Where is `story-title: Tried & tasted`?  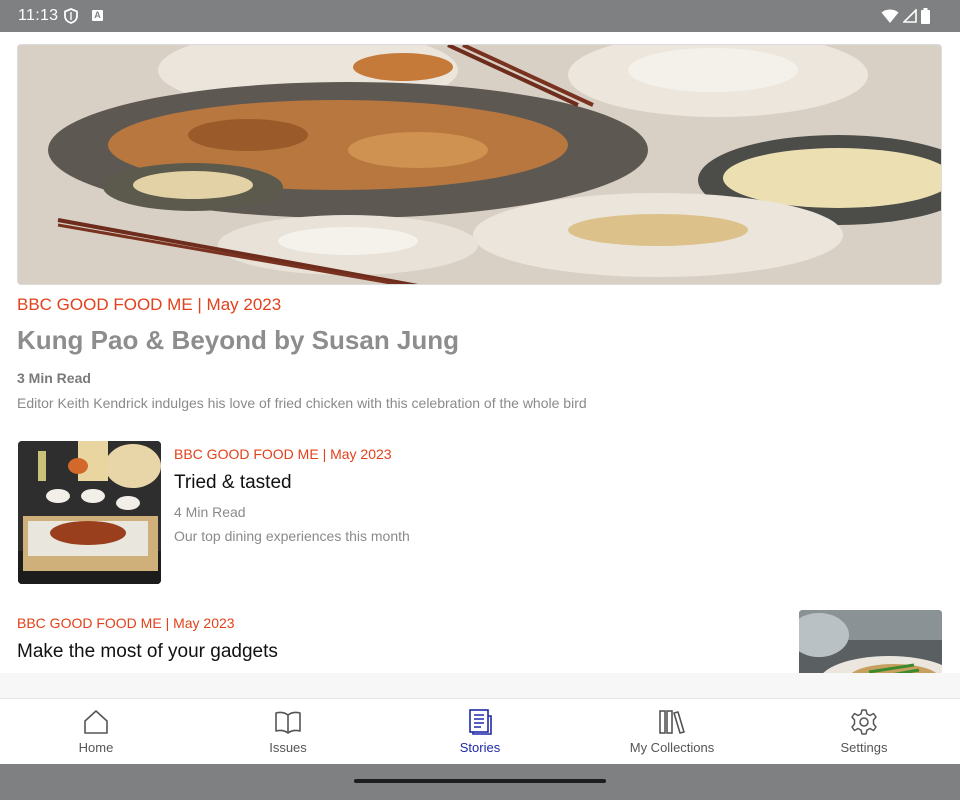 story-title: Tried & tasted is located at coordinates (233, 483).